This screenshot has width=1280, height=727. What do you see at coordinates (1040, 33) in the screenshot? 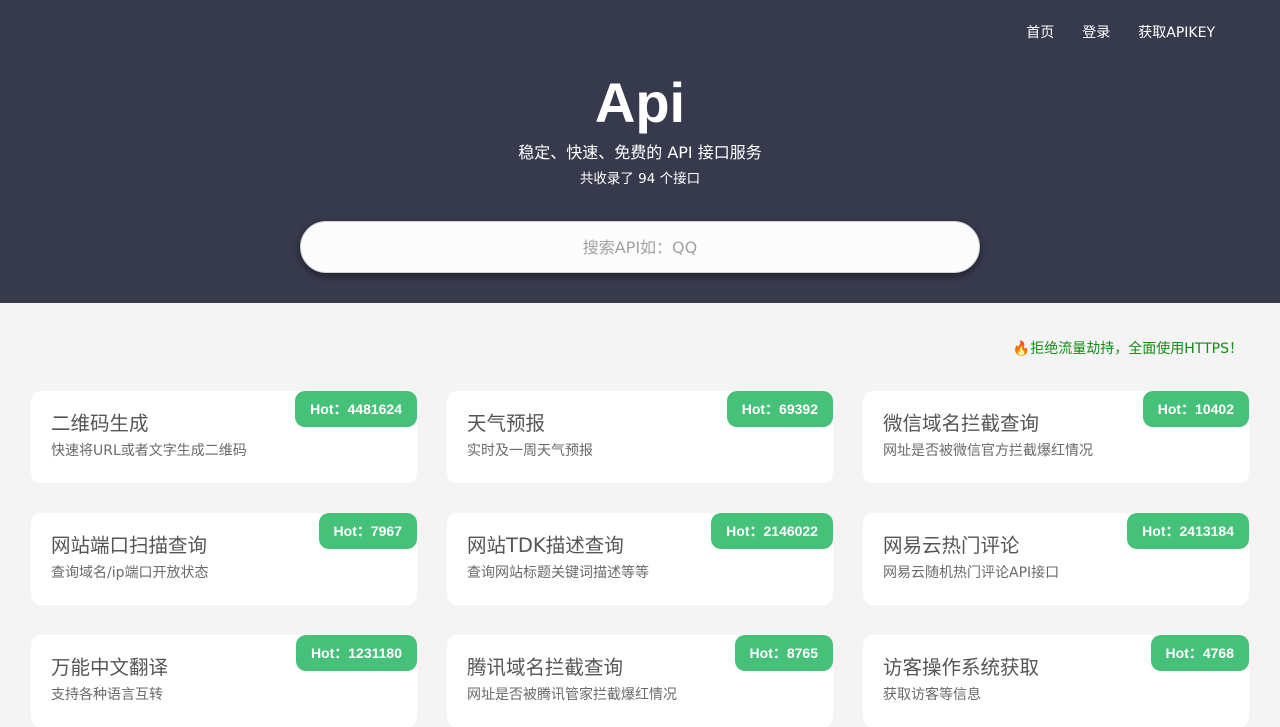
I see `nav-home-link: 首页` at bounding box center [1040, 33].